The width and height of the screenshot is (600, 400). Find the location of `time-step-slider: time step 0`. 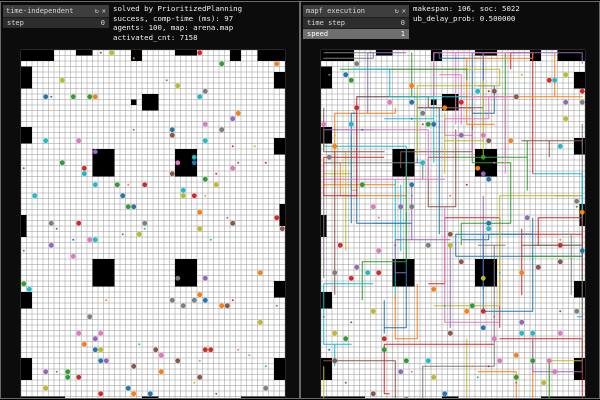

time-step-slider: time step 0 is located at coordinates (356, 22).